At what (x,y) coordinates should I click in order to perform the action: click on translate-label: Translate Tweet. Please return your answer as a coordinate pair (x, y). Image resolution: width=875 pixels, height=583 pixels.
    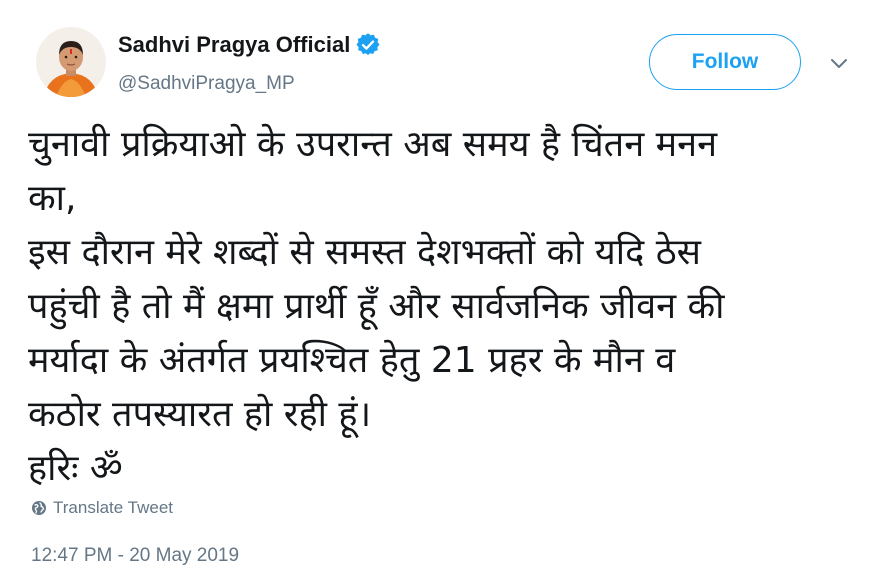
    Looking at the image, I should click on (113, 507).